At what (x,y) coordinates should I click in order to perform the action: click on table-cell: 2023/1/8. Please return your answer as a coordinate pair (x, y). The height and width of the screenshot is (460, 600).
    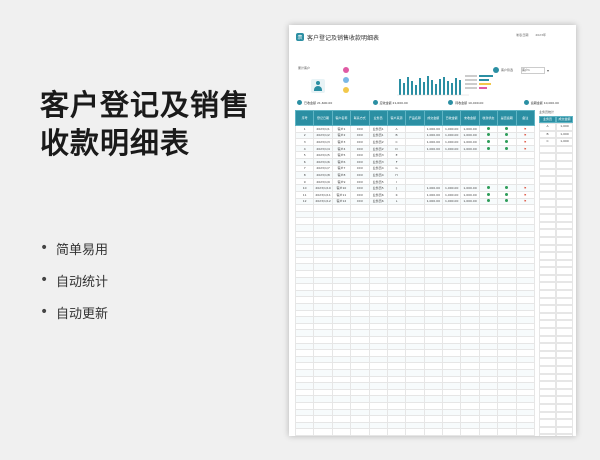
    Looking at the image, I should click on (323, 175).